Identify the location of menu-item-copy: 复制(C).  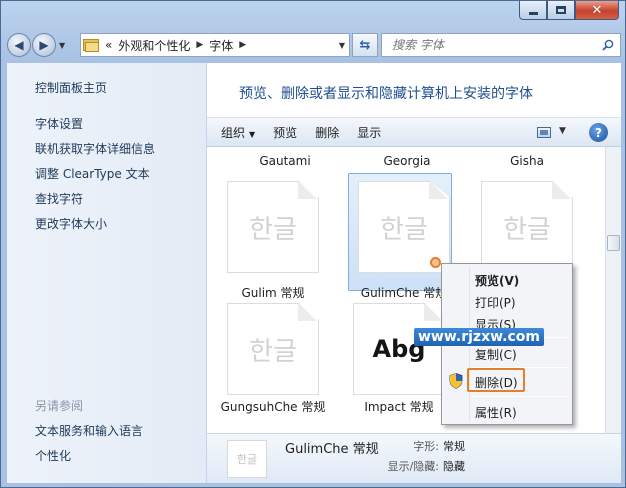
(496, 354).